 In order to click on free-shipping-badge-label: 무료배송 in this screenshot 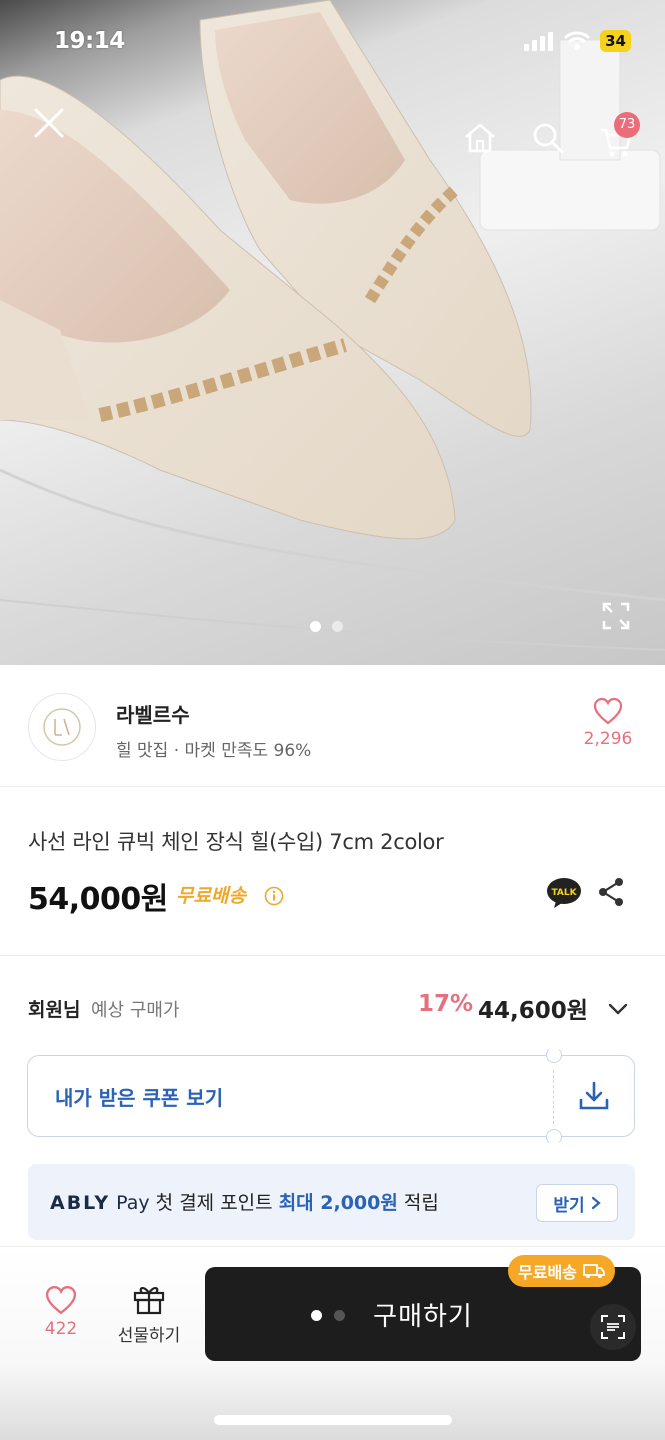, I will do `click(547, 1272)`.